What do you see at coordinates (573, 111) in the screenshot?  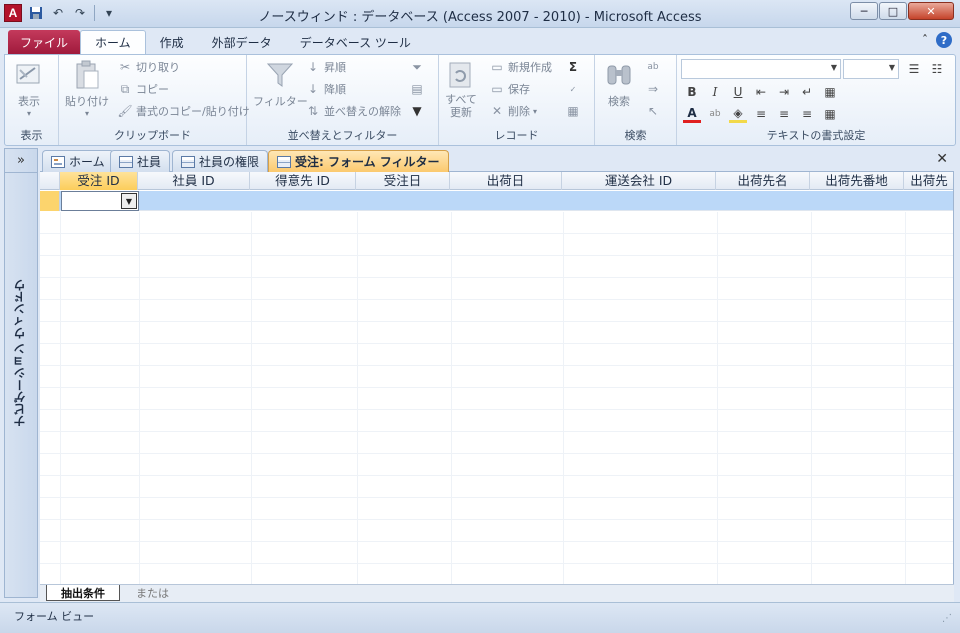 I see `more-records-button: ▦` at bounding box center [573, 111].